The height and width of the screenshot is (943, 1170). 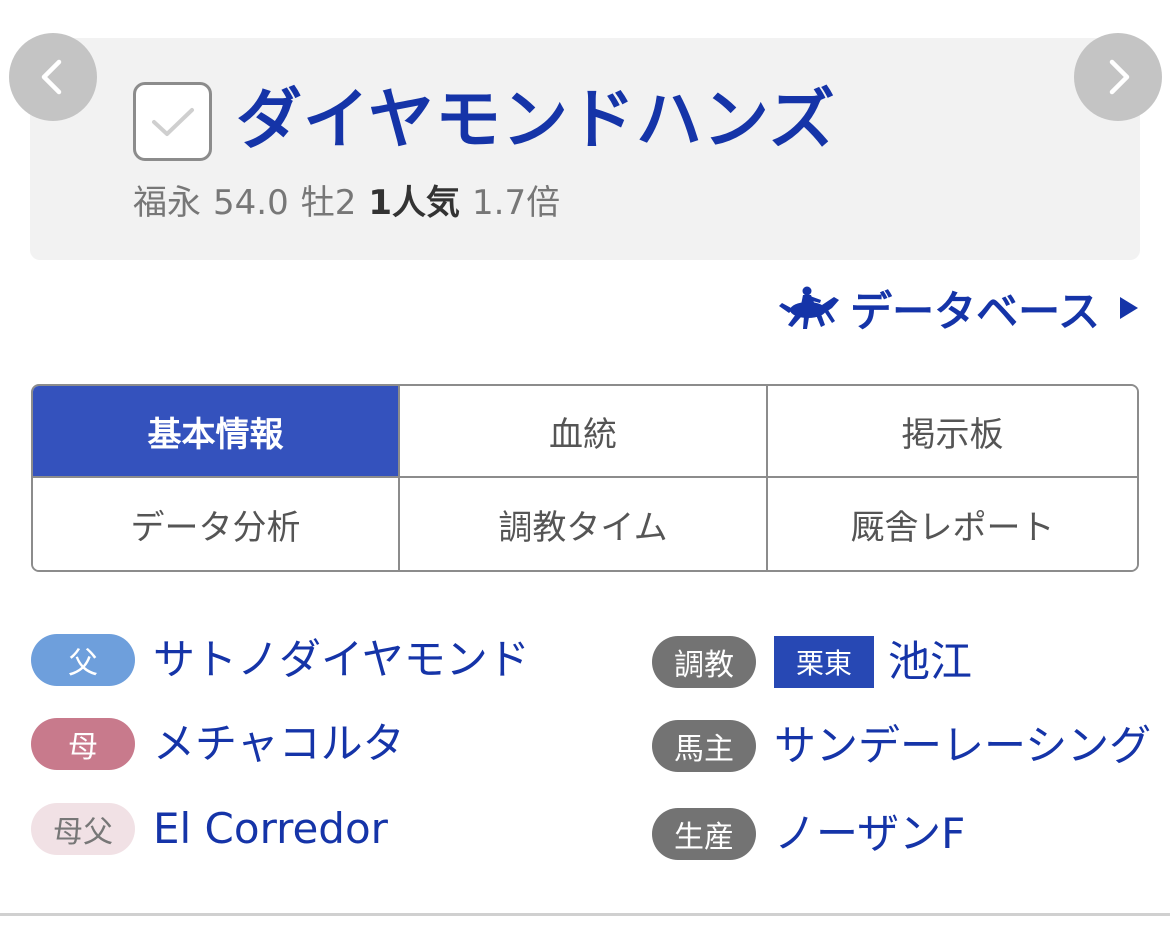 What do you see at coordinates (216, 432) in the screenshot?
I see `tab-basic-info: 基本情報` at bounding box center [216, 432].